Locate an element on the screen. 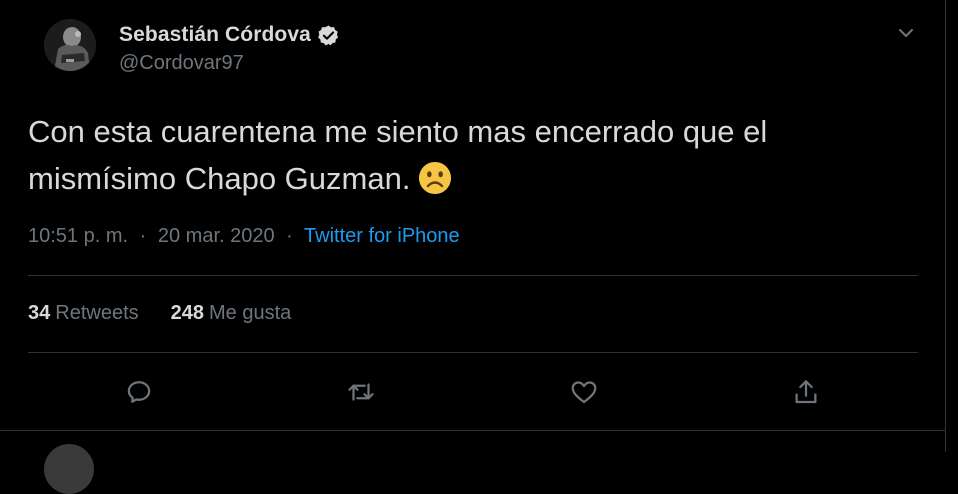 The image size is (958, 494). author-handle: @Cordovar97 is located at coordinates (229, 63).